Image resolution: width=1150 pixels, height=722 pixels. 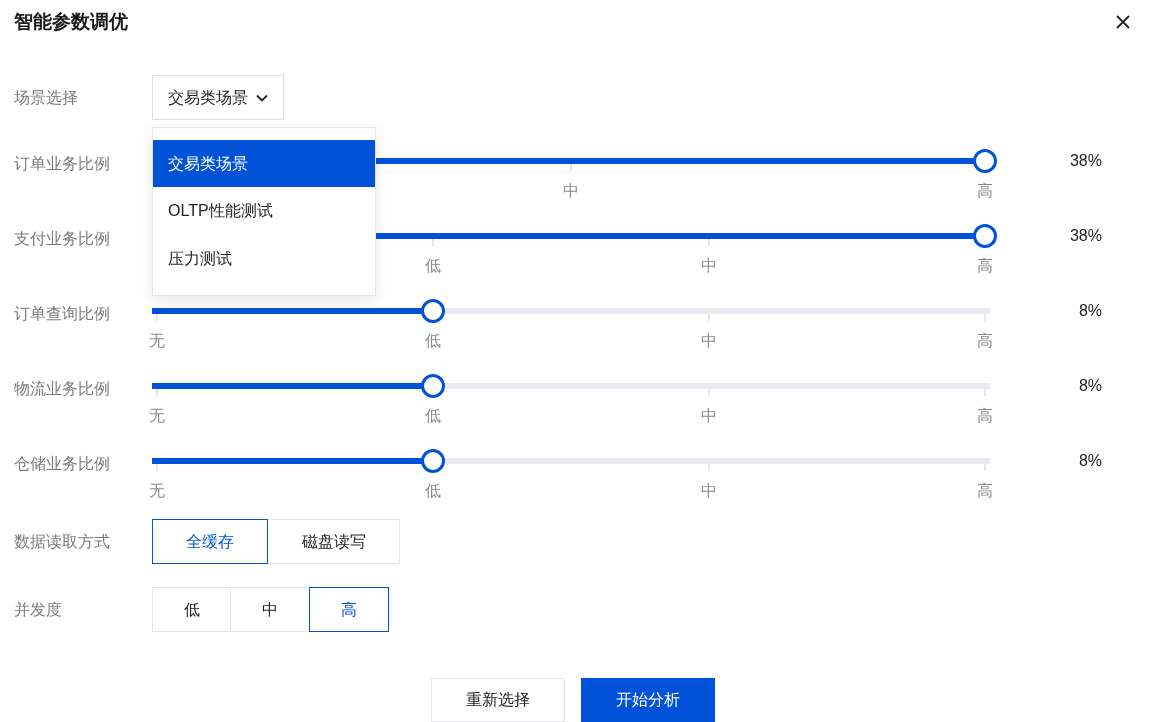 I want to click on field-label: 订单业务比例, so click(x=62, y=164).